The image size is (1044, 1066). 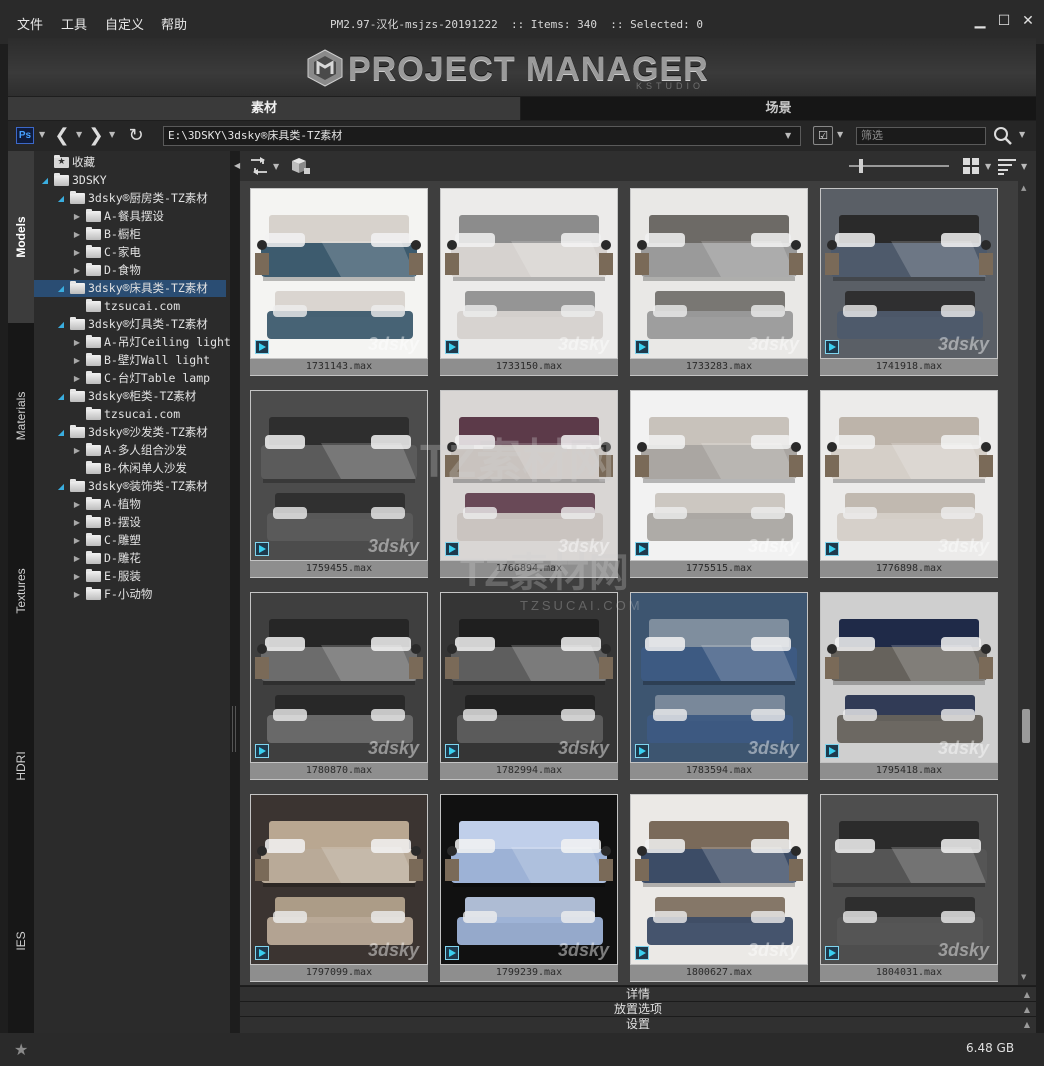 What do you see at coordinates (899, 166) in the screenshot?
I see `thumbnail-size-slider` at bounding box center [899, 166].